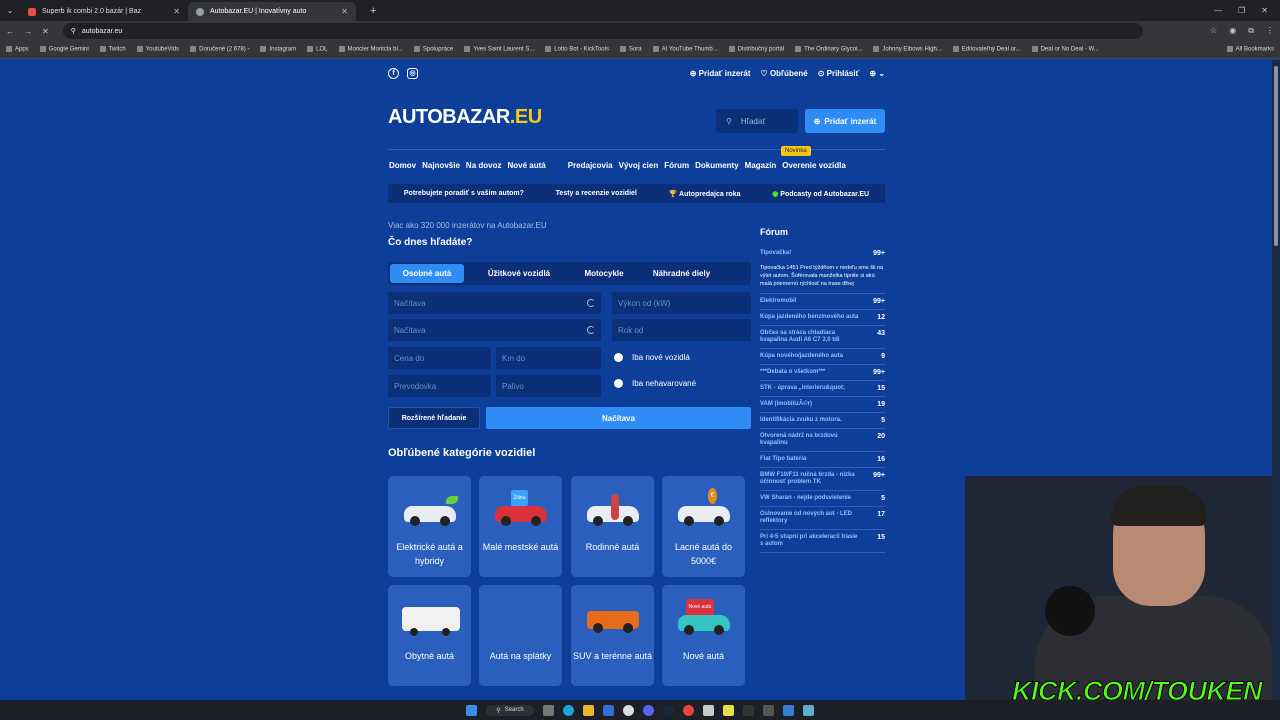 This screenshot has height=720, width=1280. Describe the element at coordinates (590, 167) in the screenshot. I see `nav-dealers: Predajcovia` at that location.